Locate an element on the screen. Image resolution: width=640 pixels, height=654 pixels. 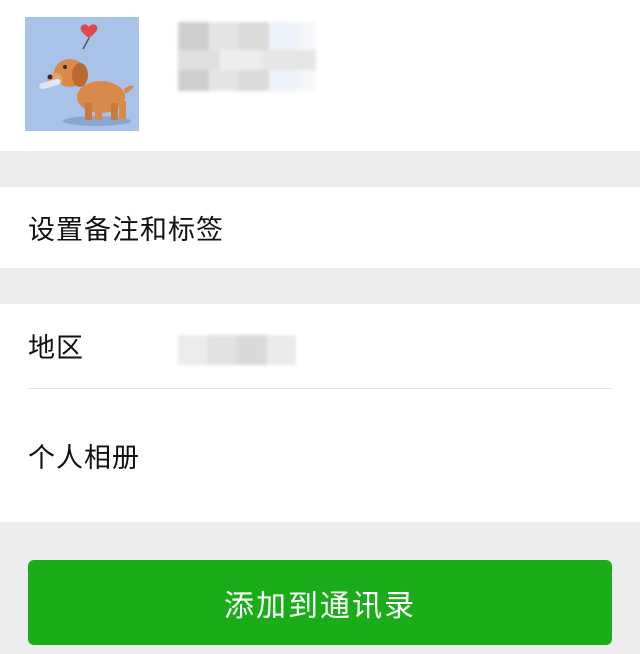
divider is located at coordinates (320, 388).